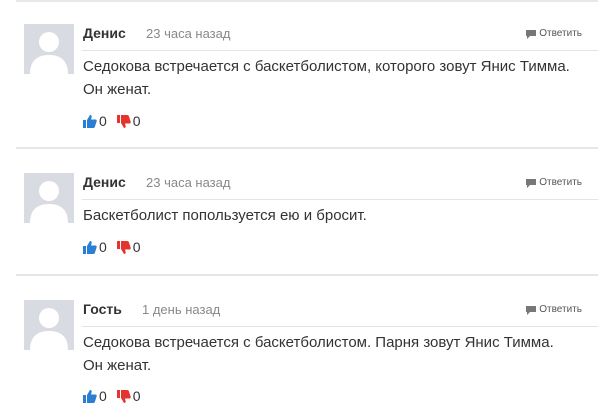 This screenshot has height=413, width=600. I want to click on top-divider, so click(307, 1).